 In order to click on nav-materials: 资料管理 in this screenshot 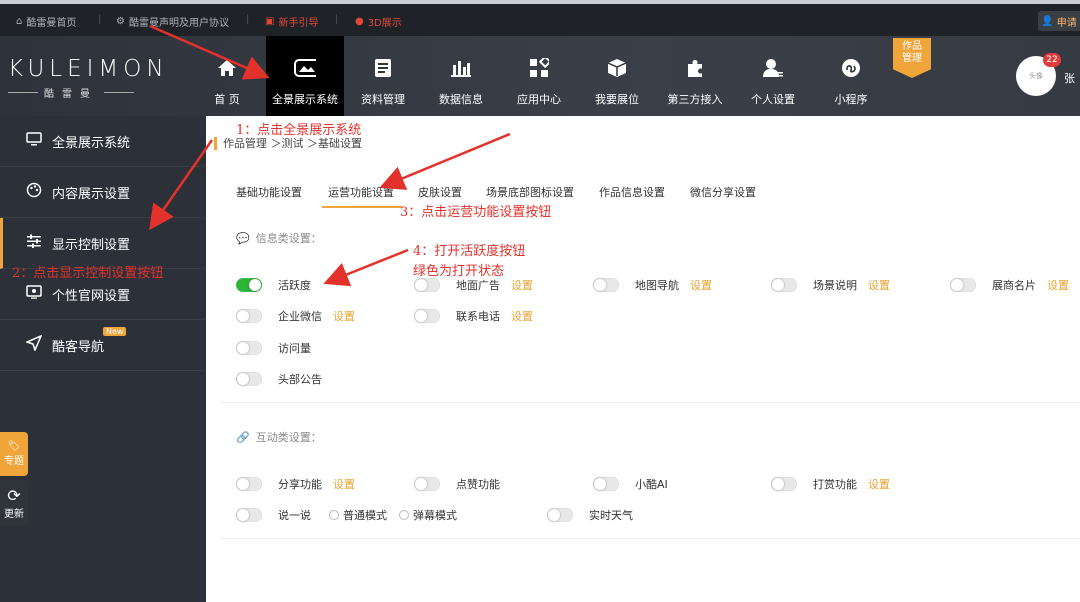, I will do `click(383, 76)`.